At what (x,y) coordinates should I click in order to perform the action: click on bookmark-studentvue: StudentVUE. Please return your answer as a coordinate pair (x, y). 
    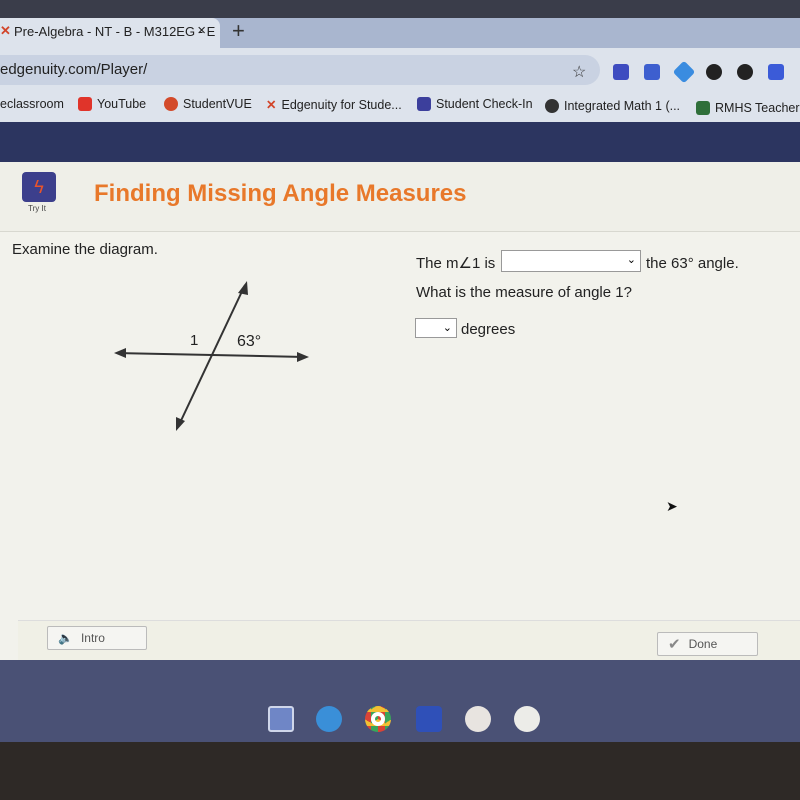
    Looking at the image, I should click on (208, 104).